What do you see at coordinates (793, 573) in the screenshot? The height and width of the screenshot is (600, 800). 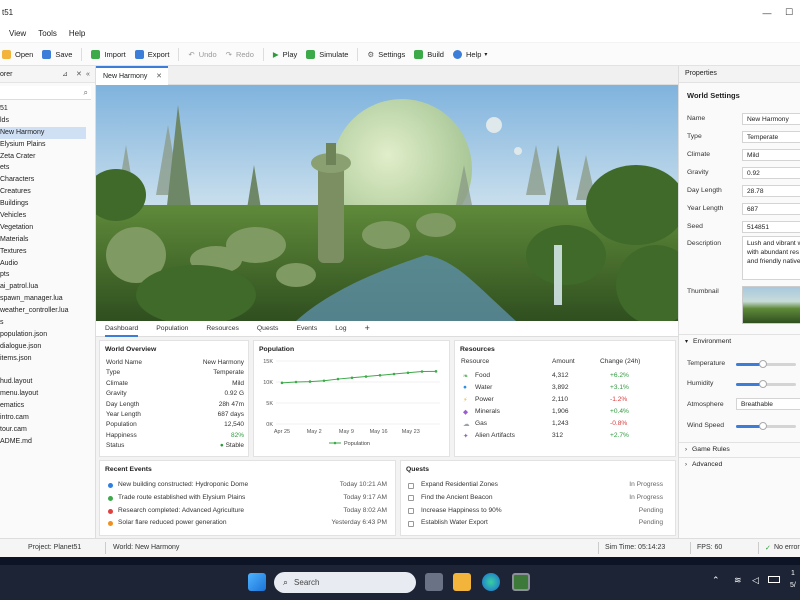 I see `clock-time: 1` at bounding box center [793, 573].